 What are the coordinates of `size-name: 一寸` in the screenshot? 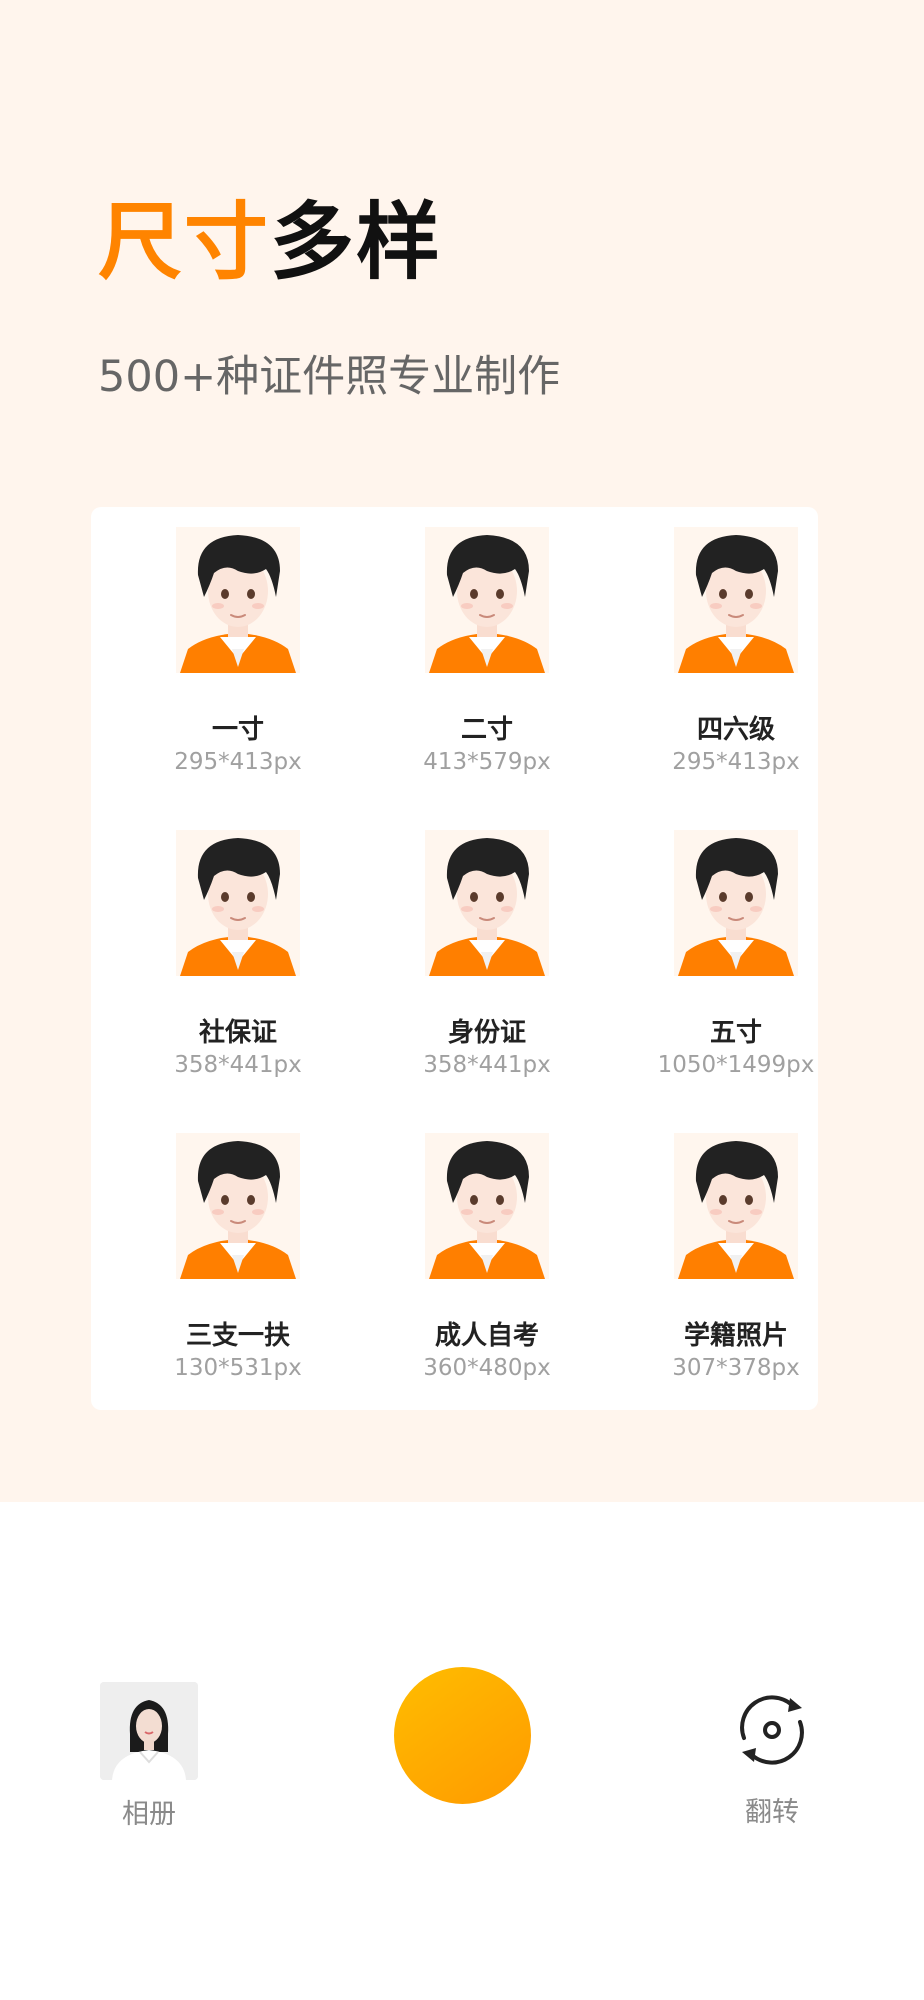 It's located at (237, 730).